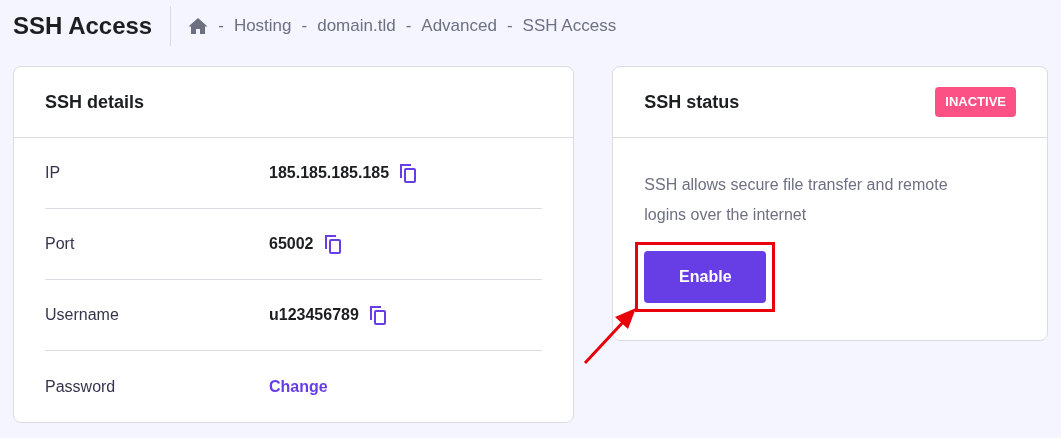  What do you see at coordinates (298, 386) in the screenshot?
I see `change-link: Change` at bounding box center [298, 386].